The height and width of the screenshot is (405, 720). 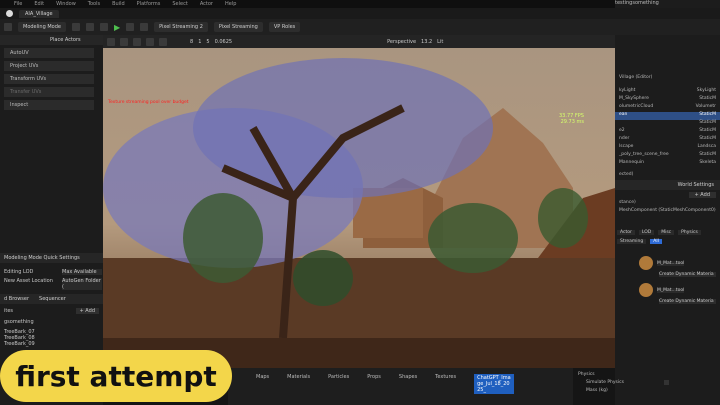 I want to click on scale-tool-icon, so click(x=163, y=41).